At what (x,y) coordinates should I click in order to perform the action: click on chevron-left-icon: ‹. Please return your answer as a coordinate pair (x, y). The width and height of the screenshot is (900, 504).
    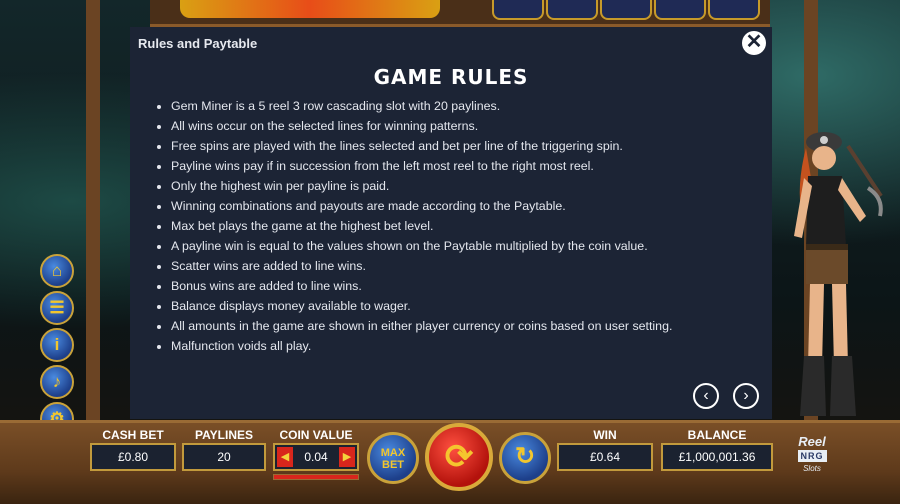
    Looking at the image, I should click on (706, 395).